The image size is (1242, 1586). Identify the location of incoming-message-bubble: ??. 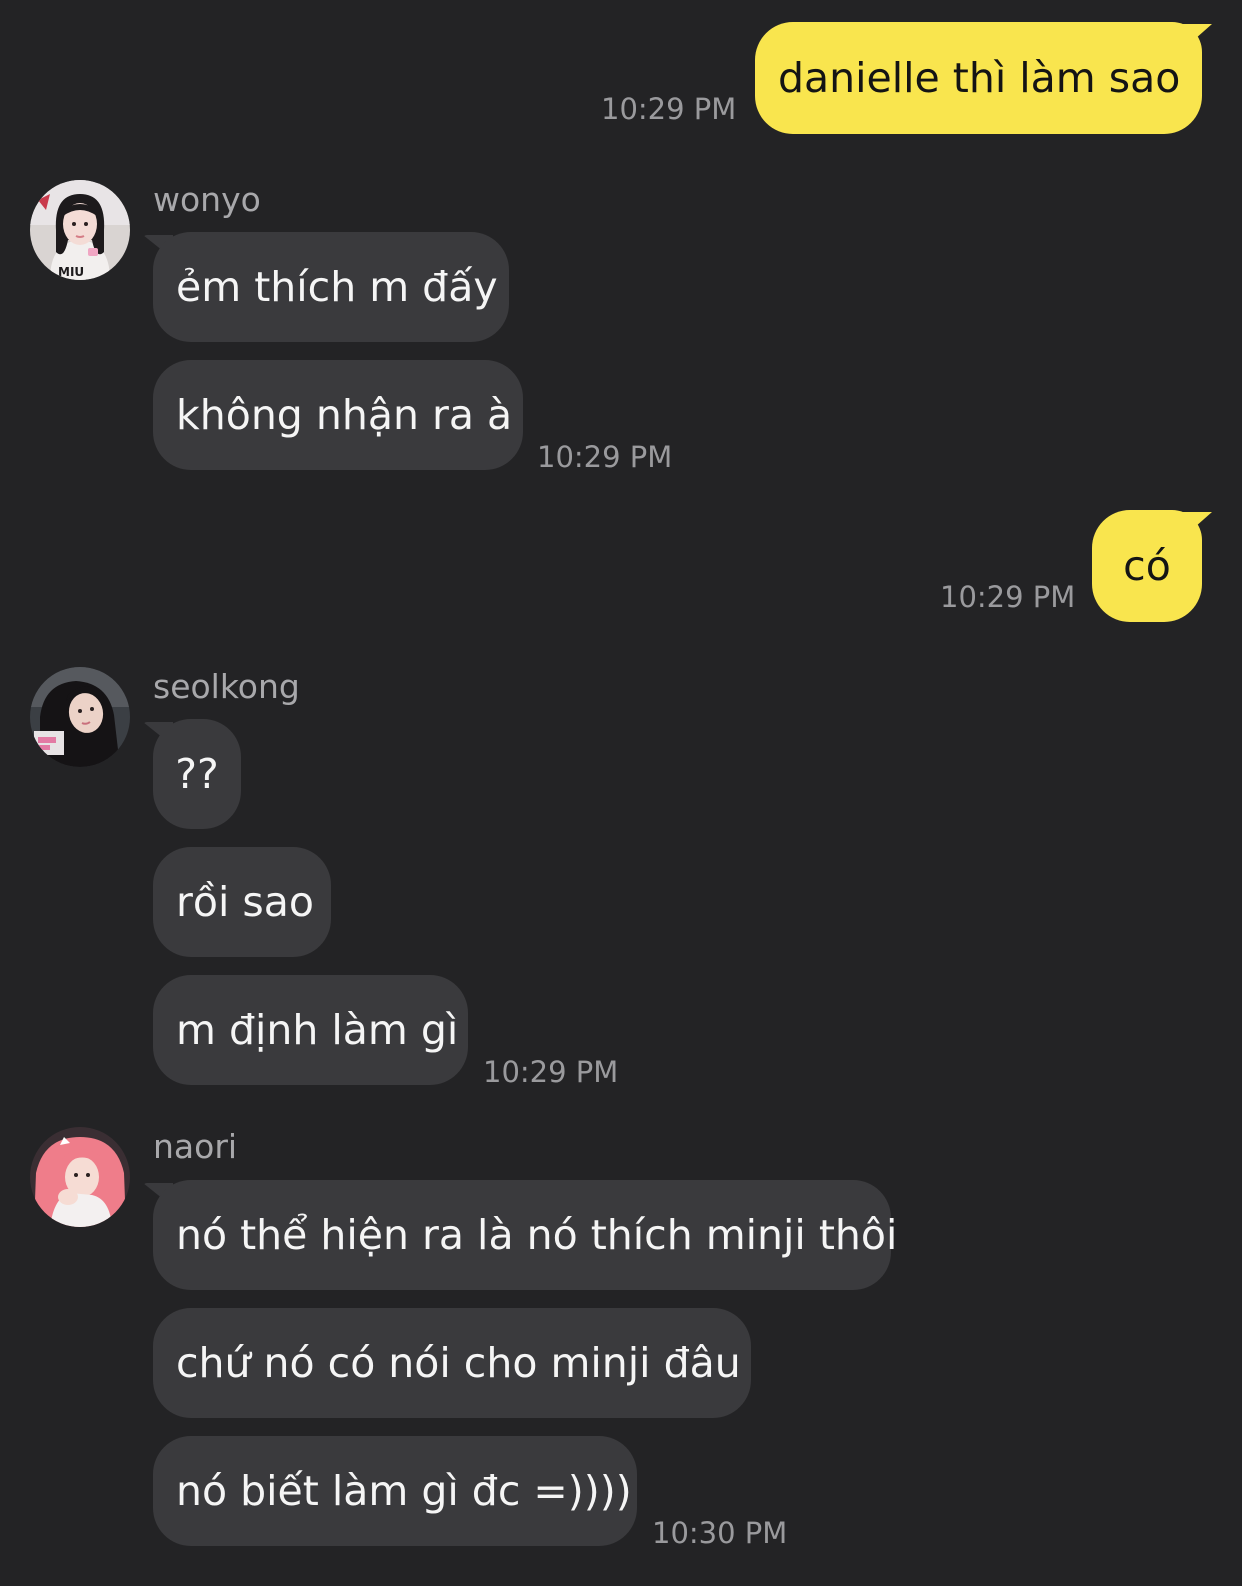
(197, 774).